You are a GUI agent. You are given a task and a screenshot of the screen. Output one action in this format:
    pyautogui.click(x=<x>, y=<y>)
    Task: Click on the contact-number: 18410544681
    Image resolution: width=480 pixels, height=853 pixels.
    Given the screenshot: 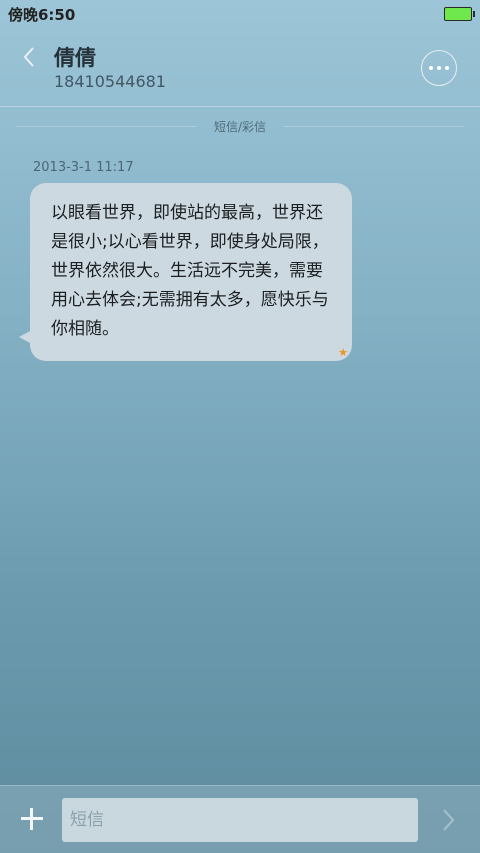 What is the action you would take?
    pyautogui.click(x=110, y=81)
    